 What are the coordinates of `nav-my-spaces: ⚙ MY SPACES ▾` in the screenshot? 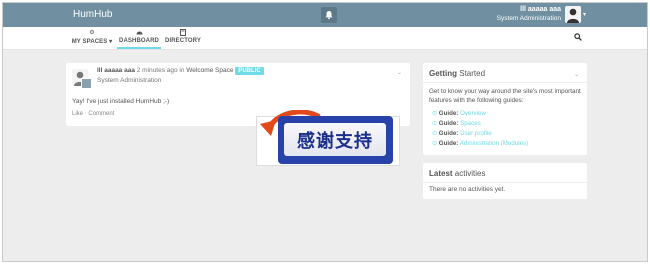 It's located at (92, 37).